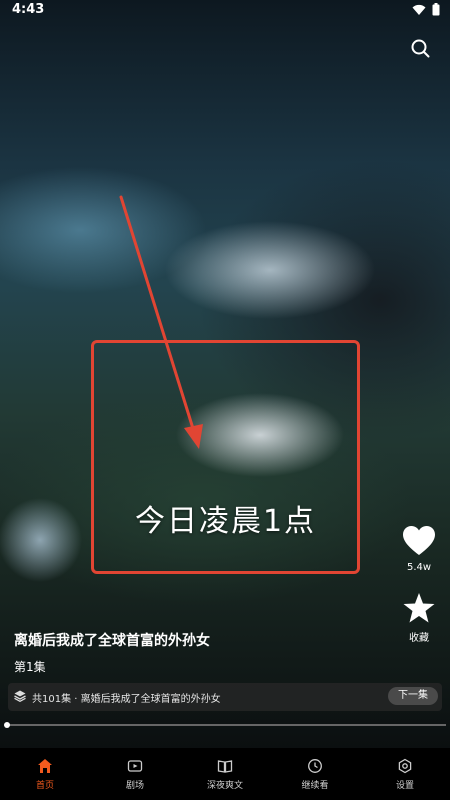 This screenshot has height=800, width=450. Describe the element at coordinates (419, 9) in the screenshot. I see `wifi-icon` at that location.